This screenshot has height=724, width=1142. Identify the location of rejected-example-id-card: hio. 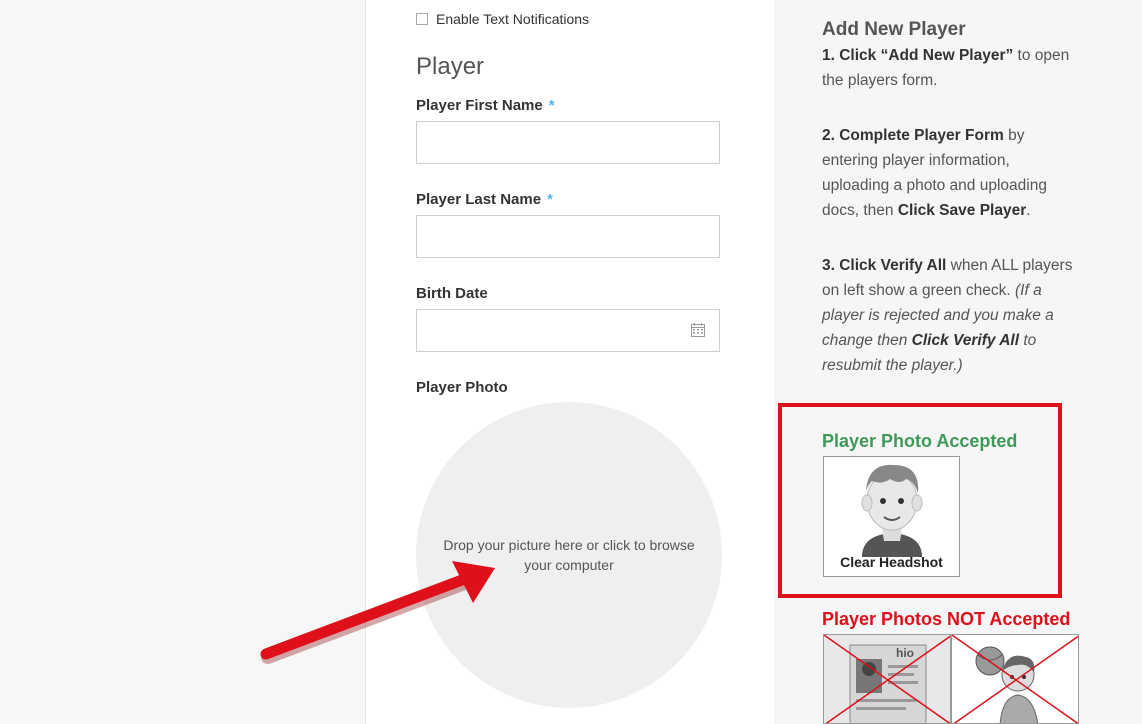
(887, 679).